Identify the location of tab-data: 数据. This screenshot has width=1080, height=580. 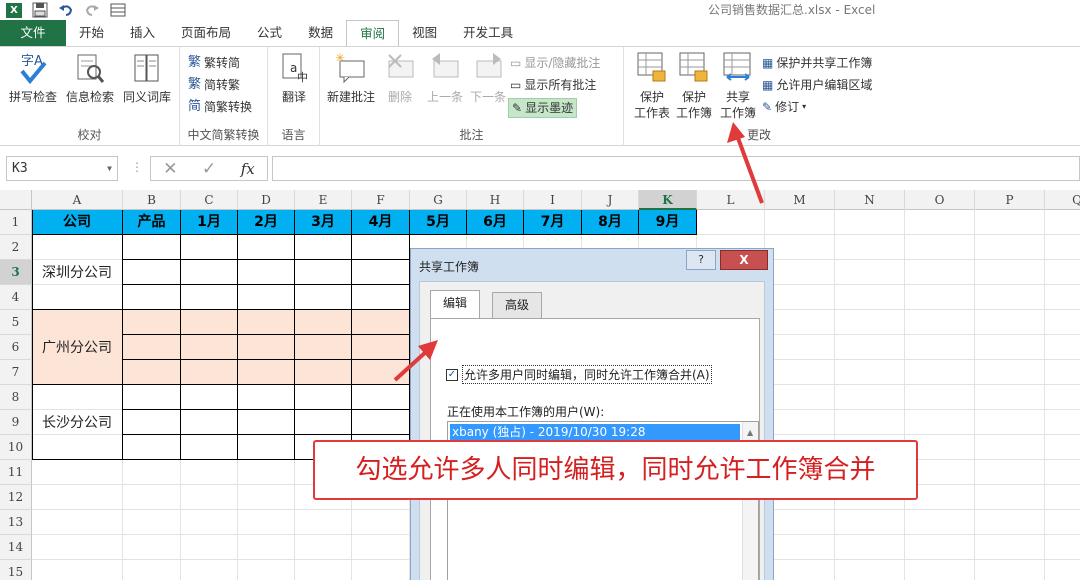
(320, 33).